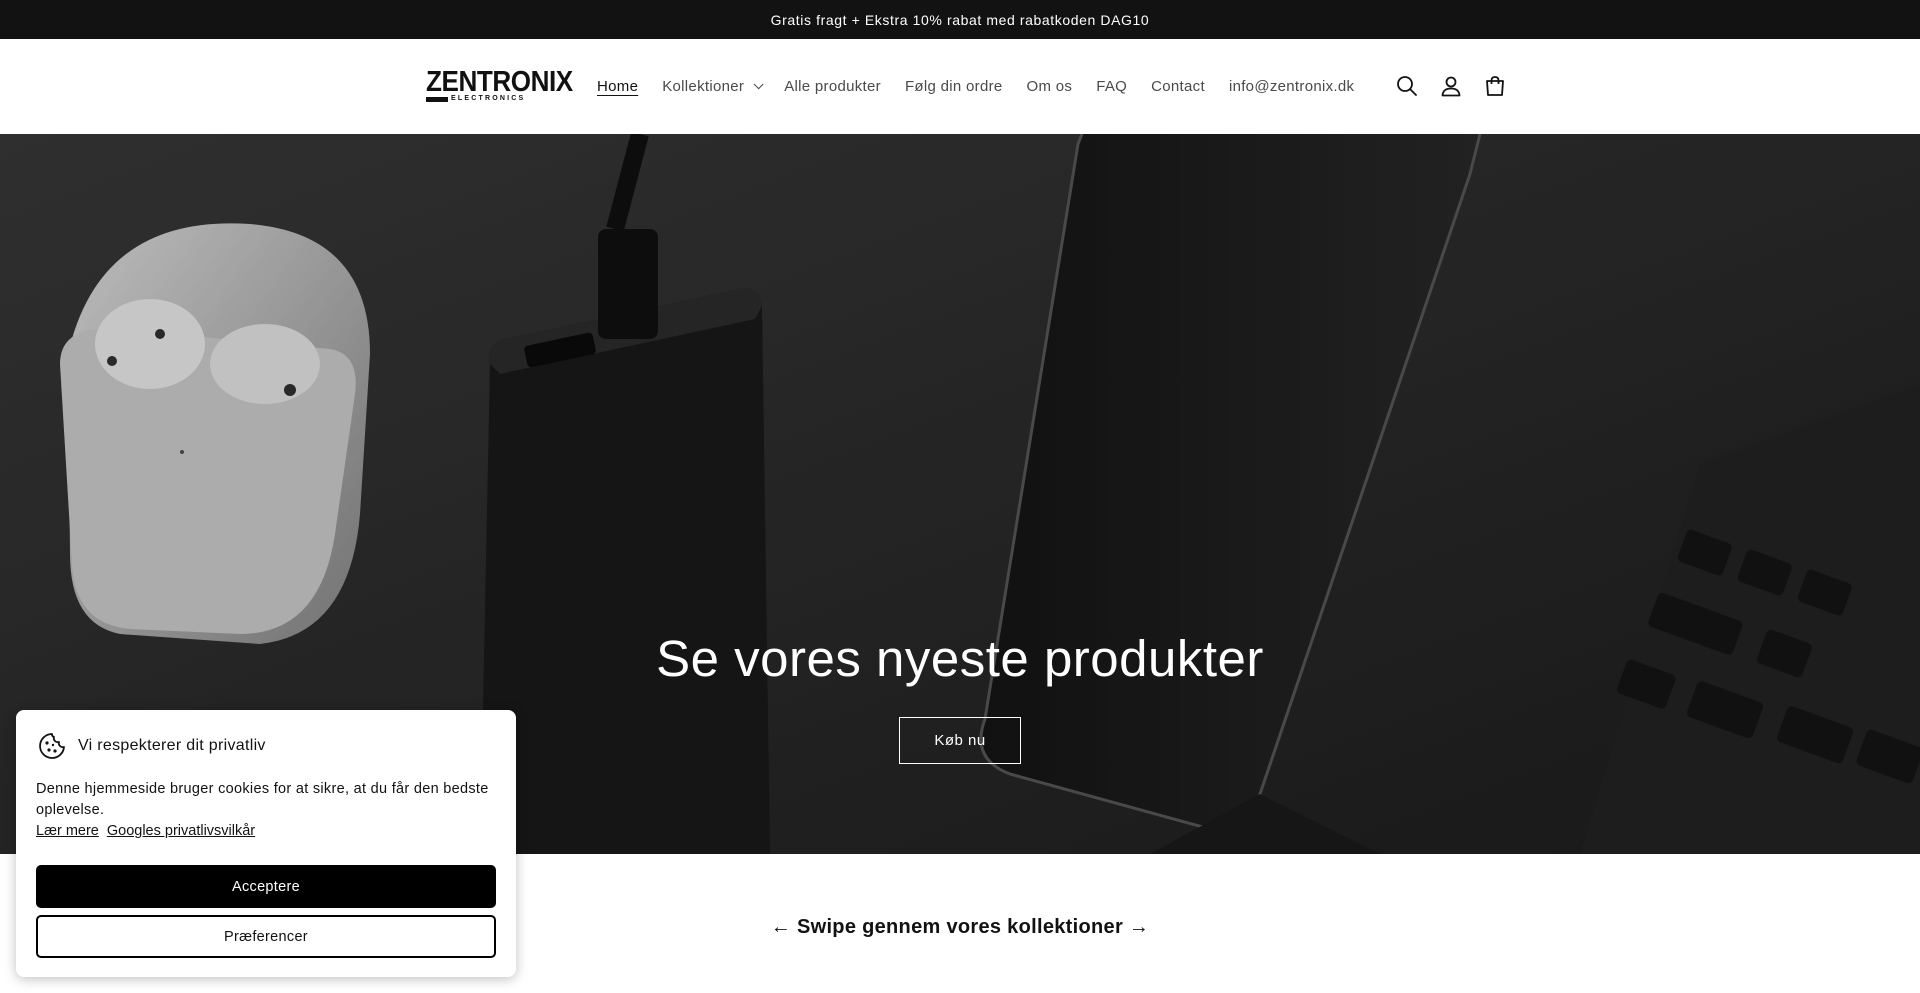 The width and height of the screenshot is (1920, 993). I want to click on accept-cookies-button: Acceptere, so click(266, 886).